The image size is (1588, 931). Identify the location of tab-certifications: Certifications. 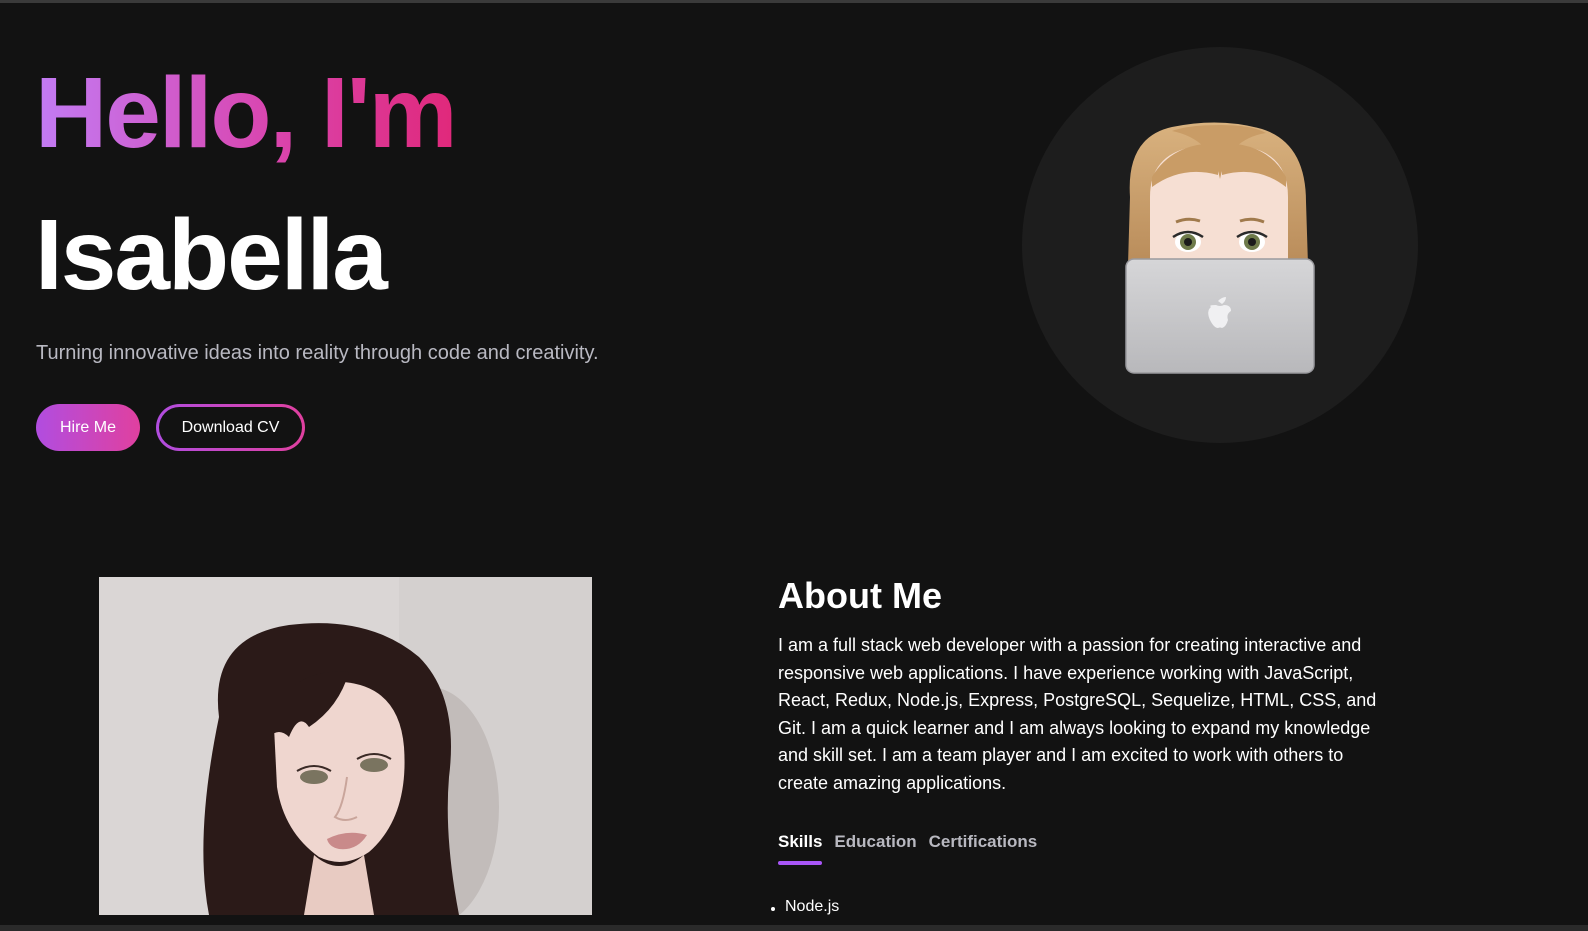
(983, 850).